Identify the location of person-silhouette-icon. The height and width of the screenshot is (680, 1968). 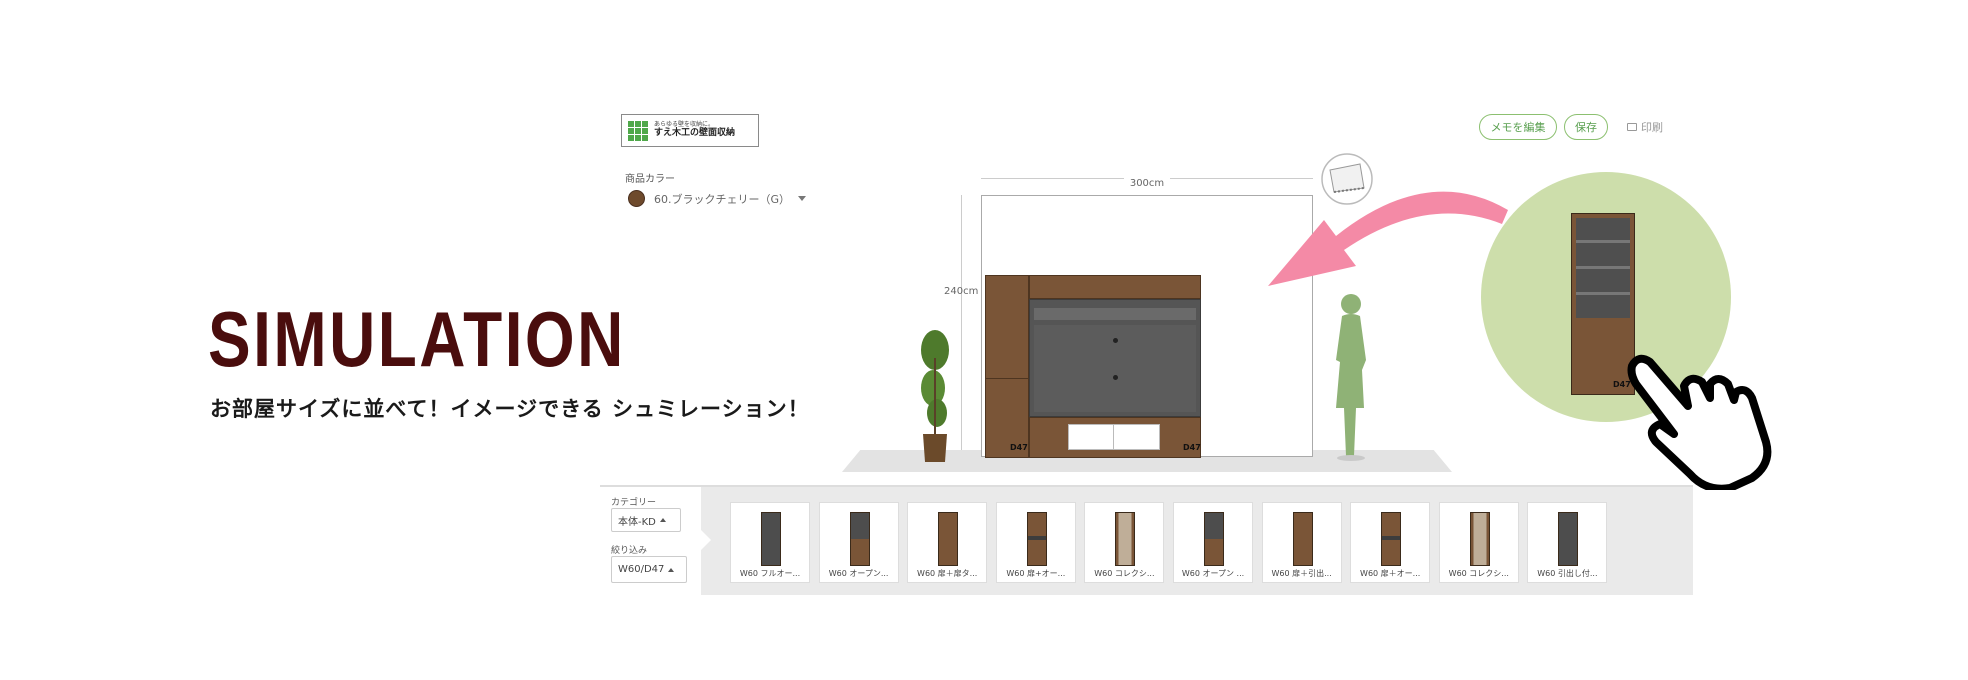
(1351, 377).